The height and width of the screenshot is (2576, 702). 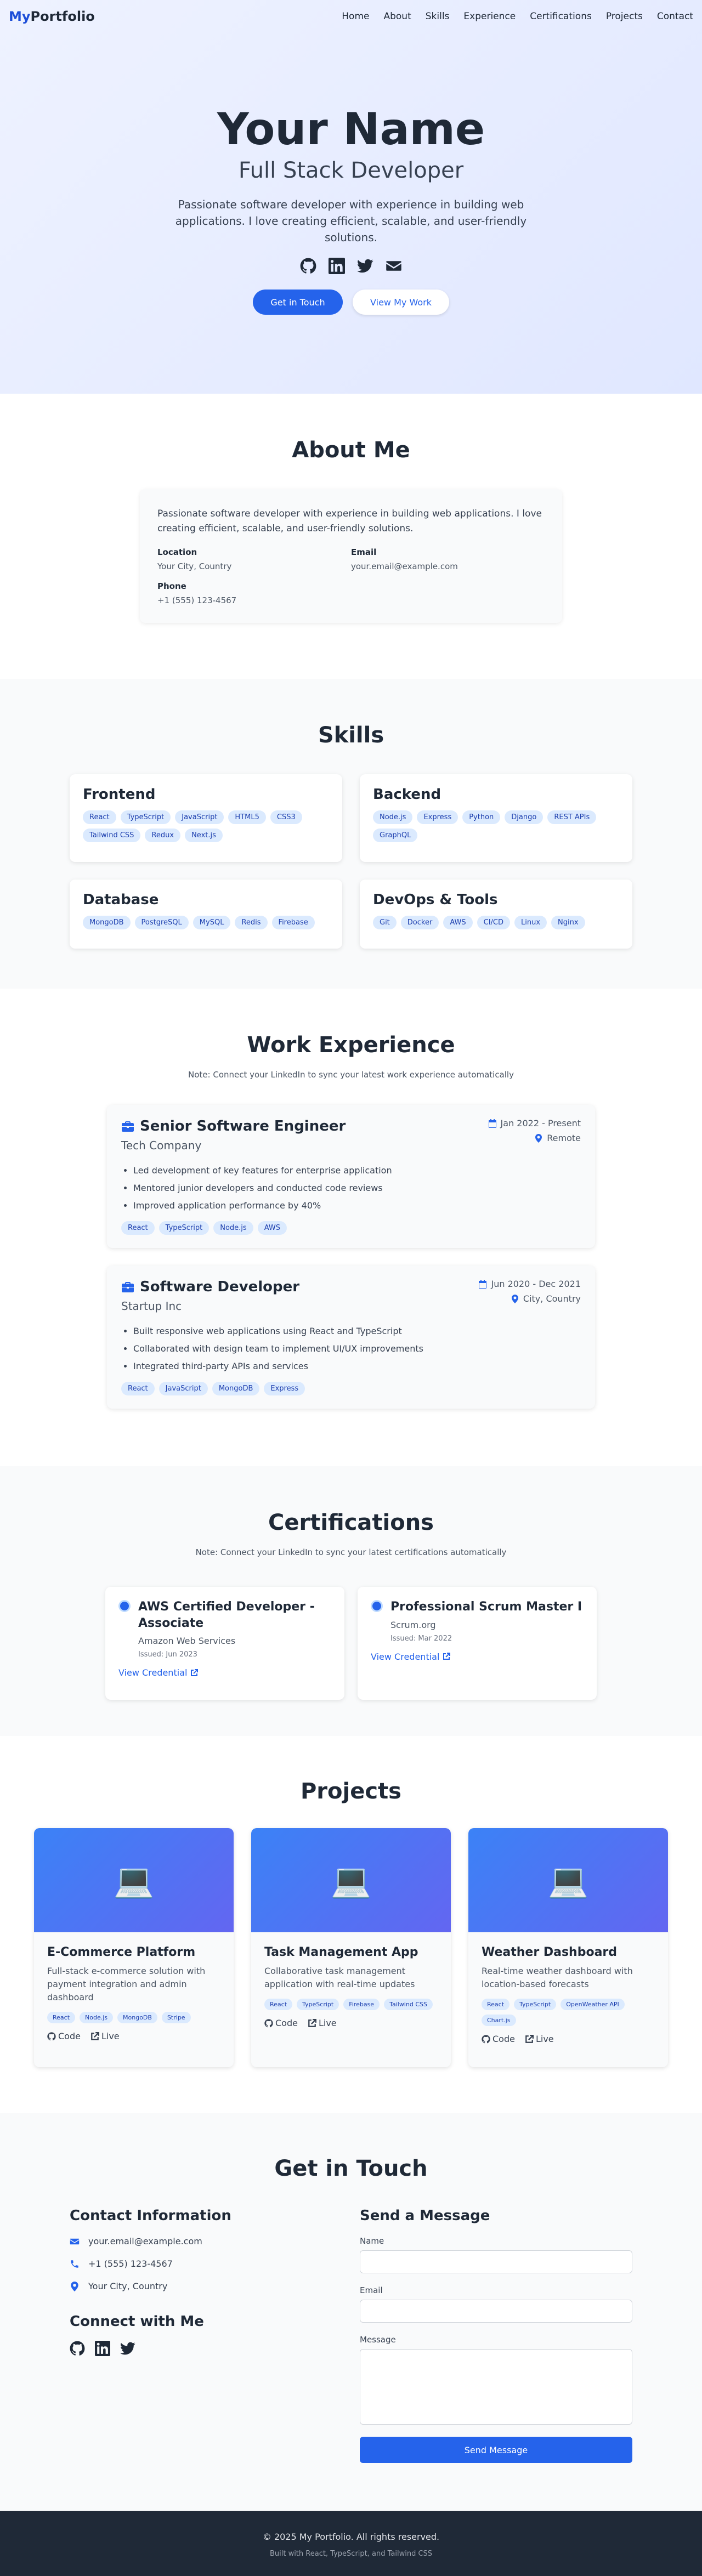 I want to click on skill-group-title: Frontend, so click(x=120, y=794).